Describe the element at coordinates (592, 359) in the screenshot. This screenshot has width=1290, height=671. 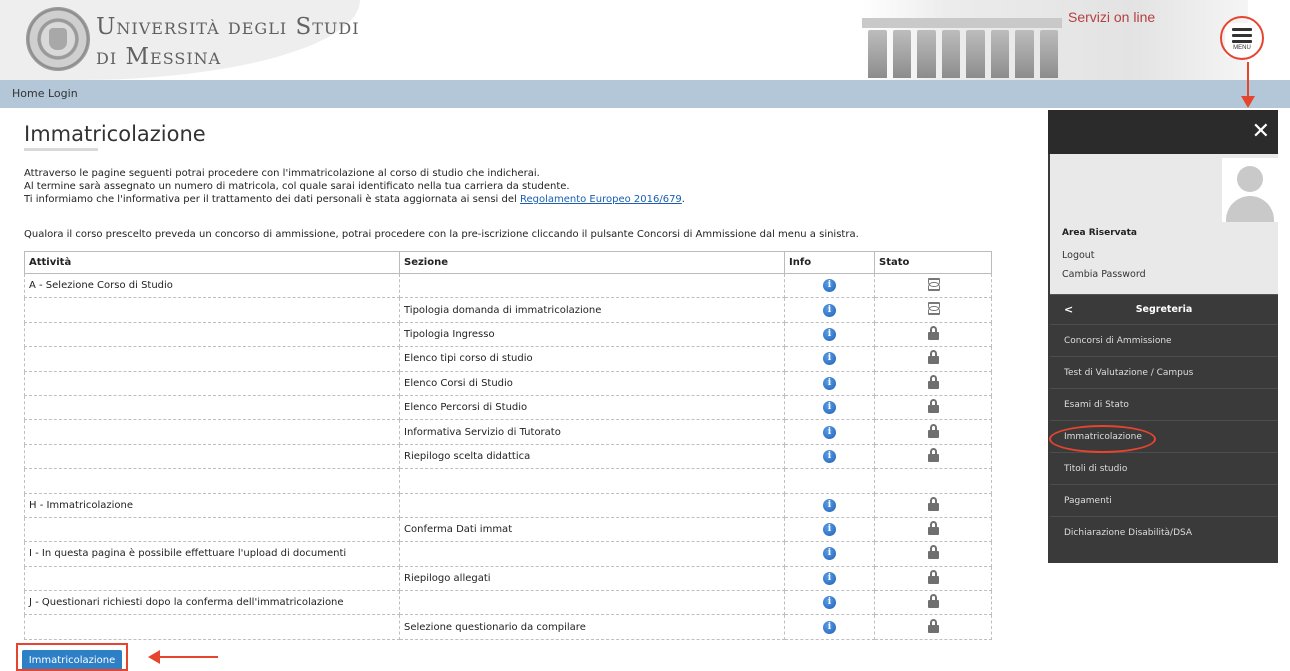
I see `cell-sezione: Elenco tipi corso di studio` at that location.